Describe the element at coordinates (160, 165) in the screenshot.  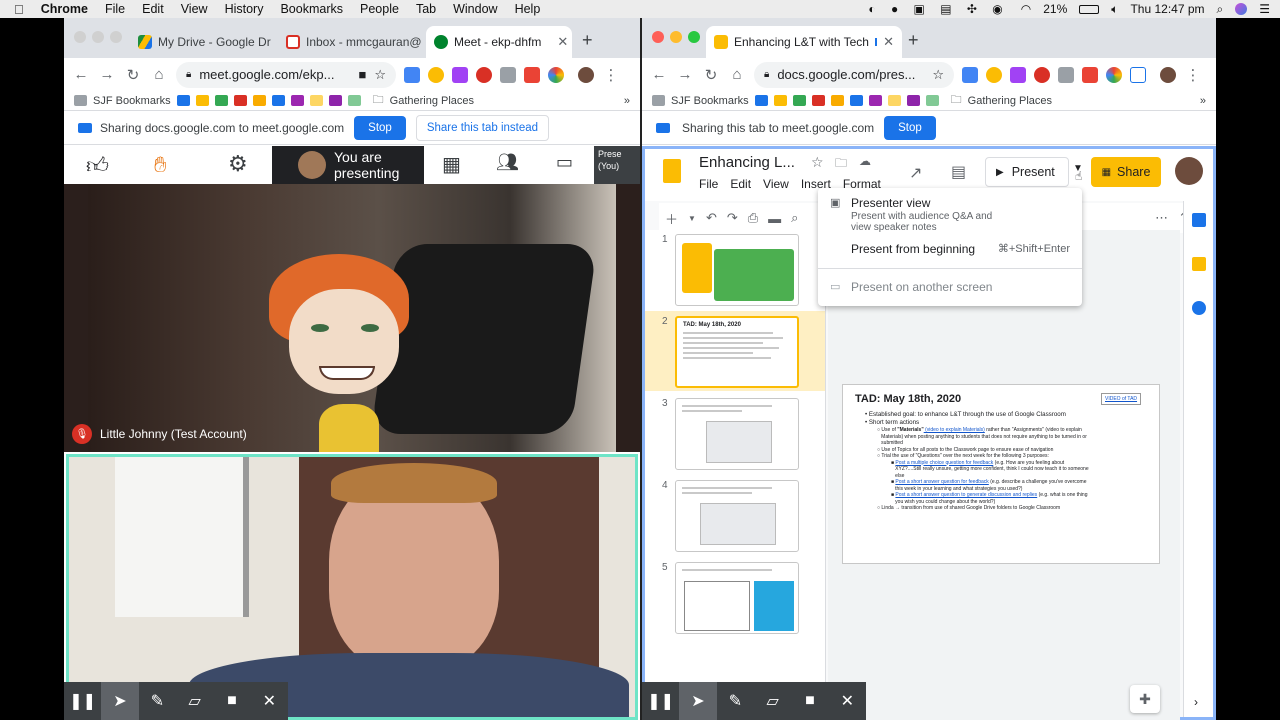
I see `raise-hand-icon: ✋︎` at that location.